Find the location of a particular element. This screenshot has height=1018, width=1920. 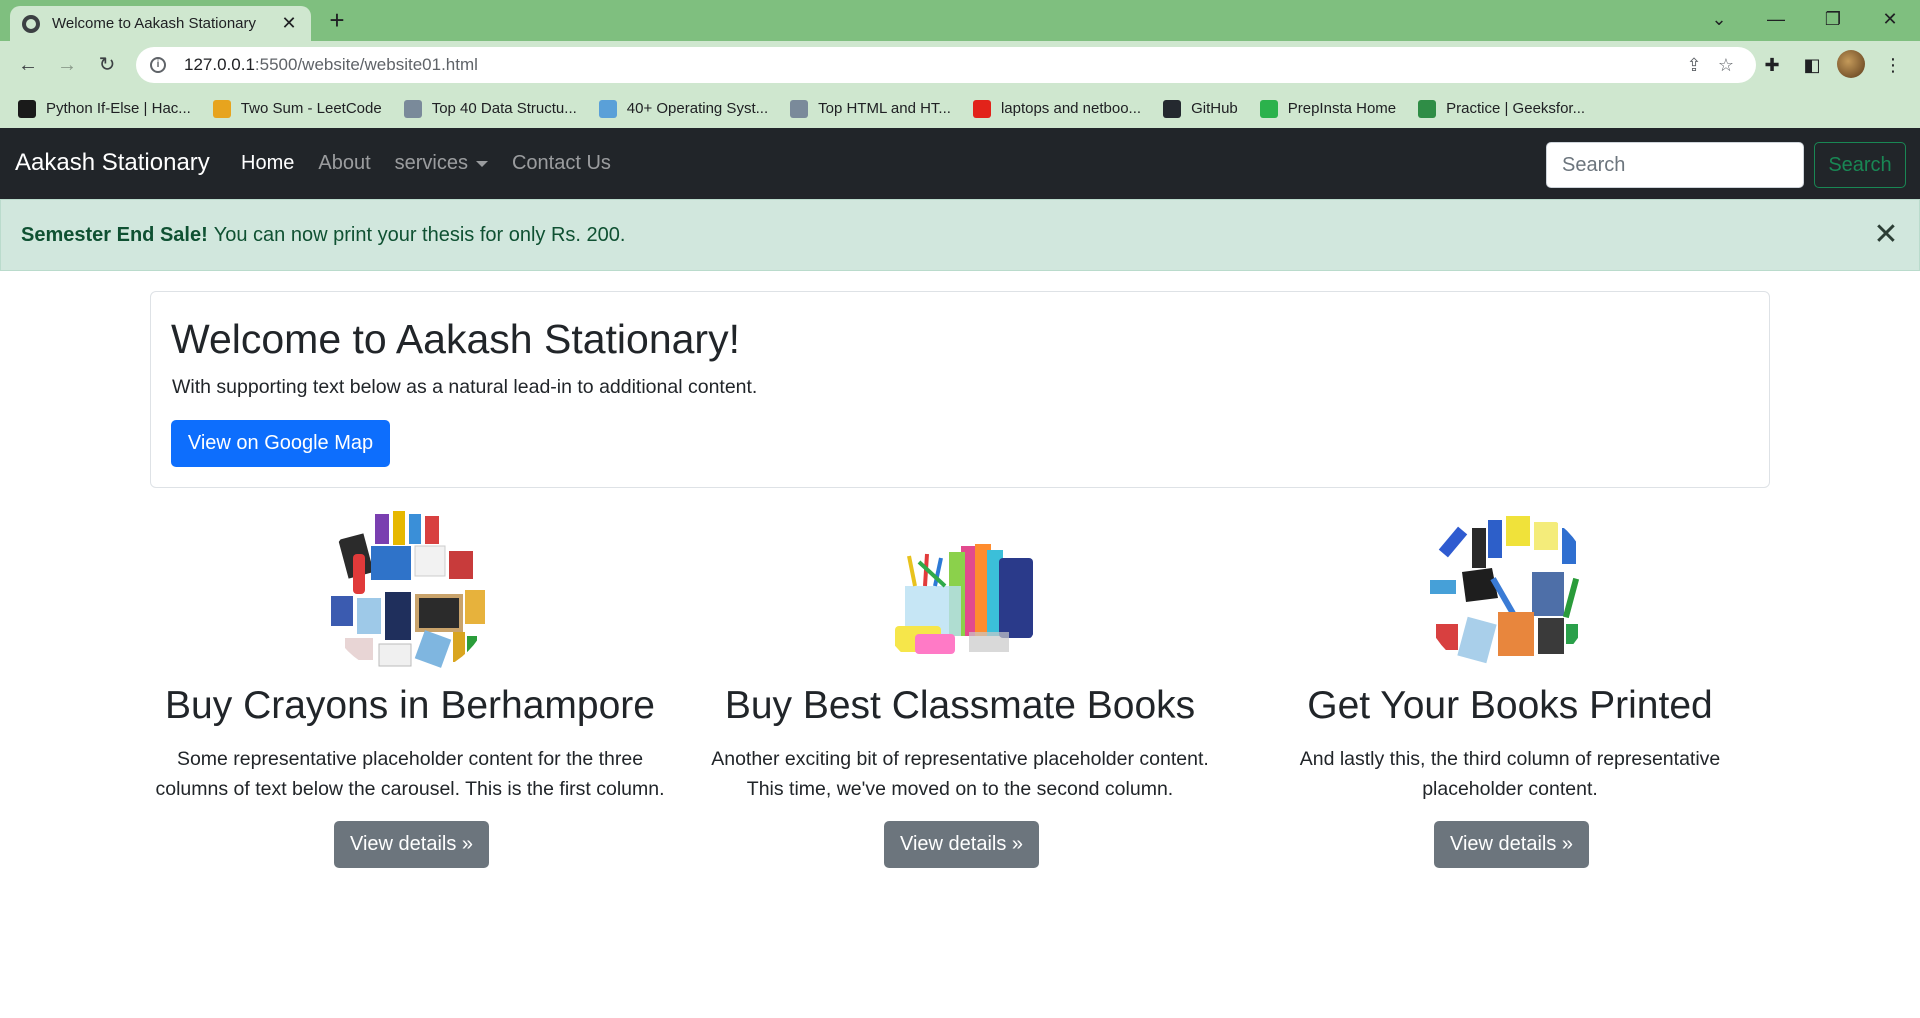

prepinsta-icon is located at coordinates (1268, 108).